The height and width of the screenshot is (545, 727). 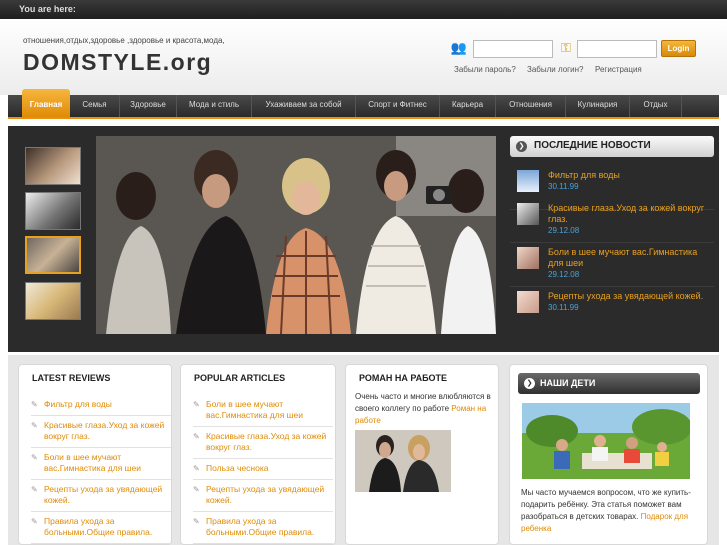 I want to click on nav-item-fashion: Мода и стиль, so click(x=214, y=106).